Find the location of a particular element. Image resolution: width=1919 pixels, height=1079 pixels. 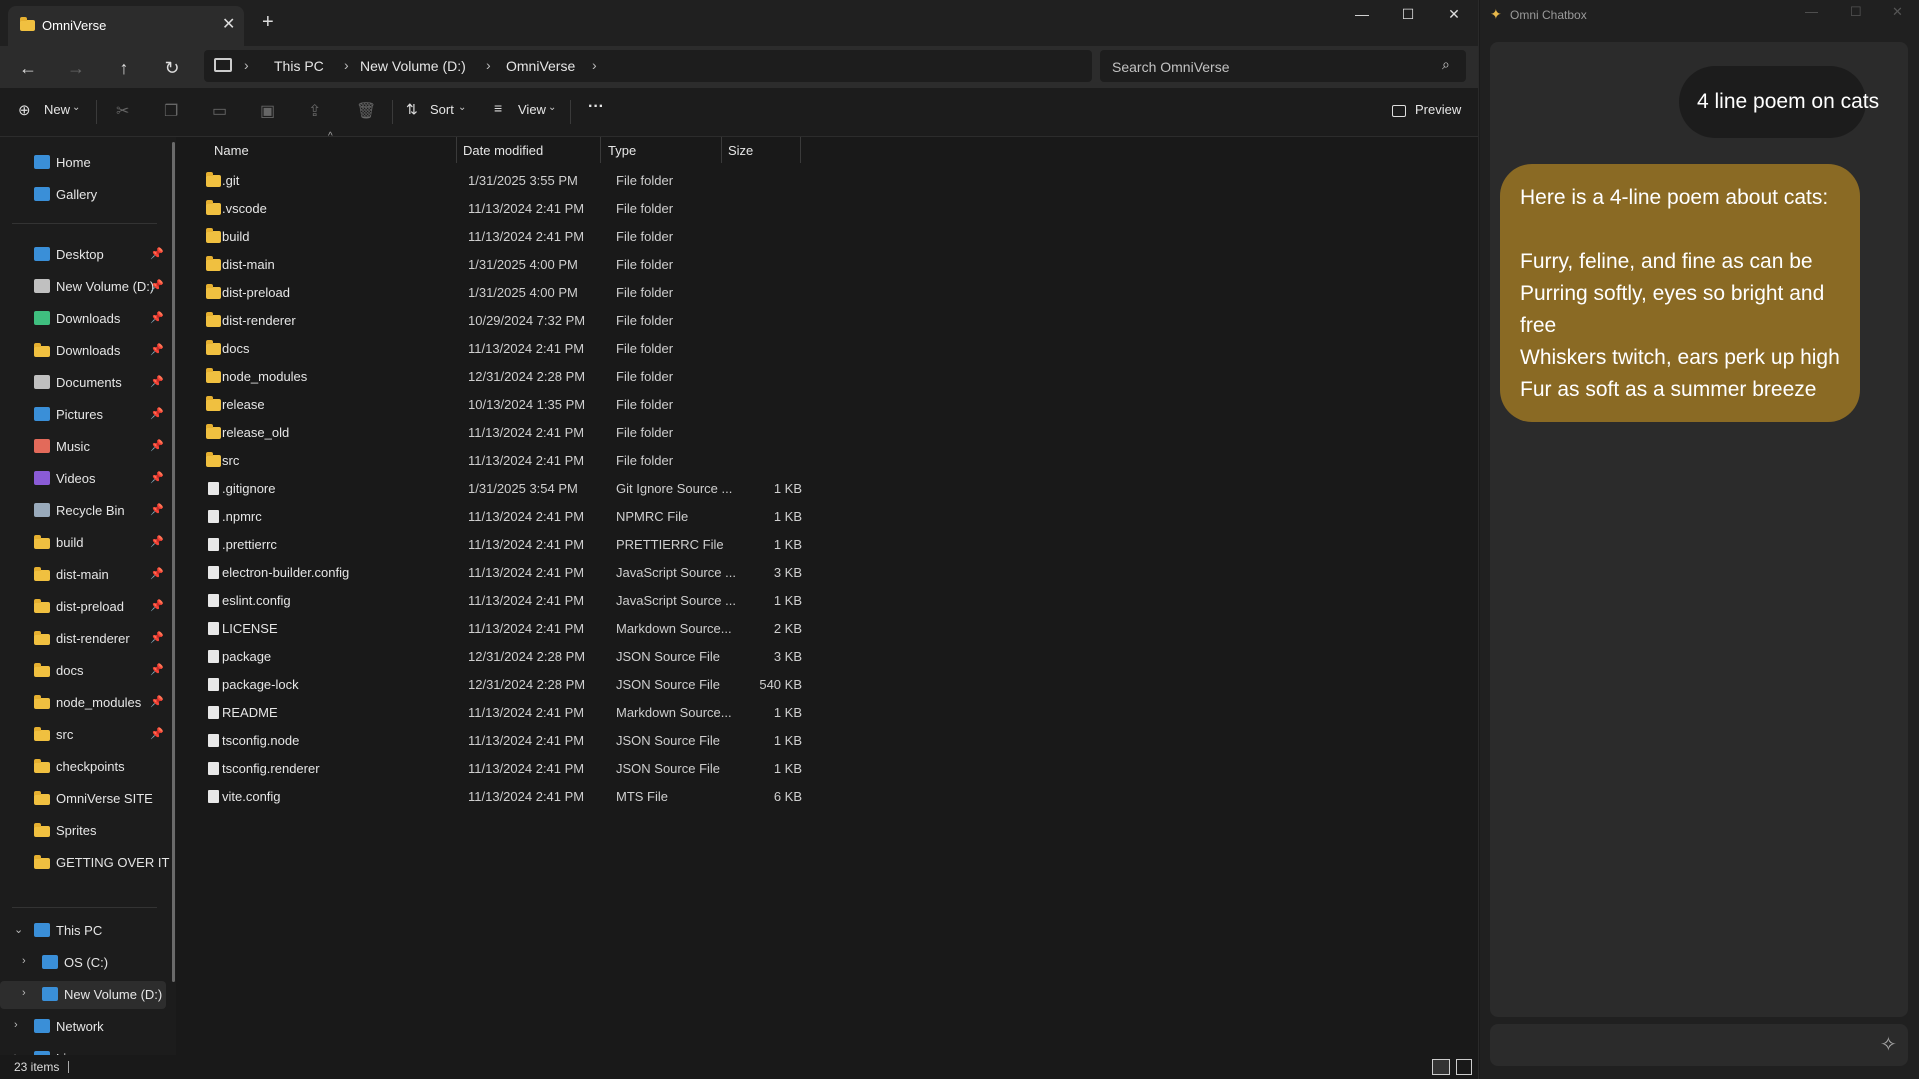

breadcrumb-new-volume: New Volume (D:) is located at coordinates (413, 66).